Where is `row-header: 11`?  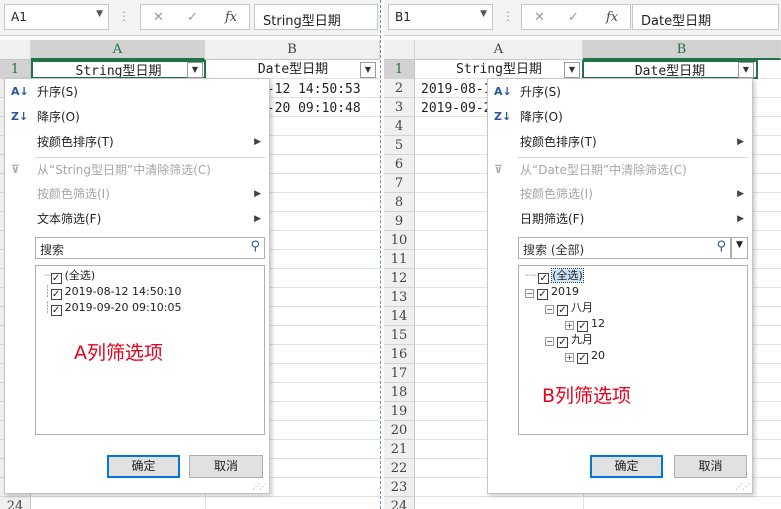 row-header: 11 is located at coordinates (399, 259).